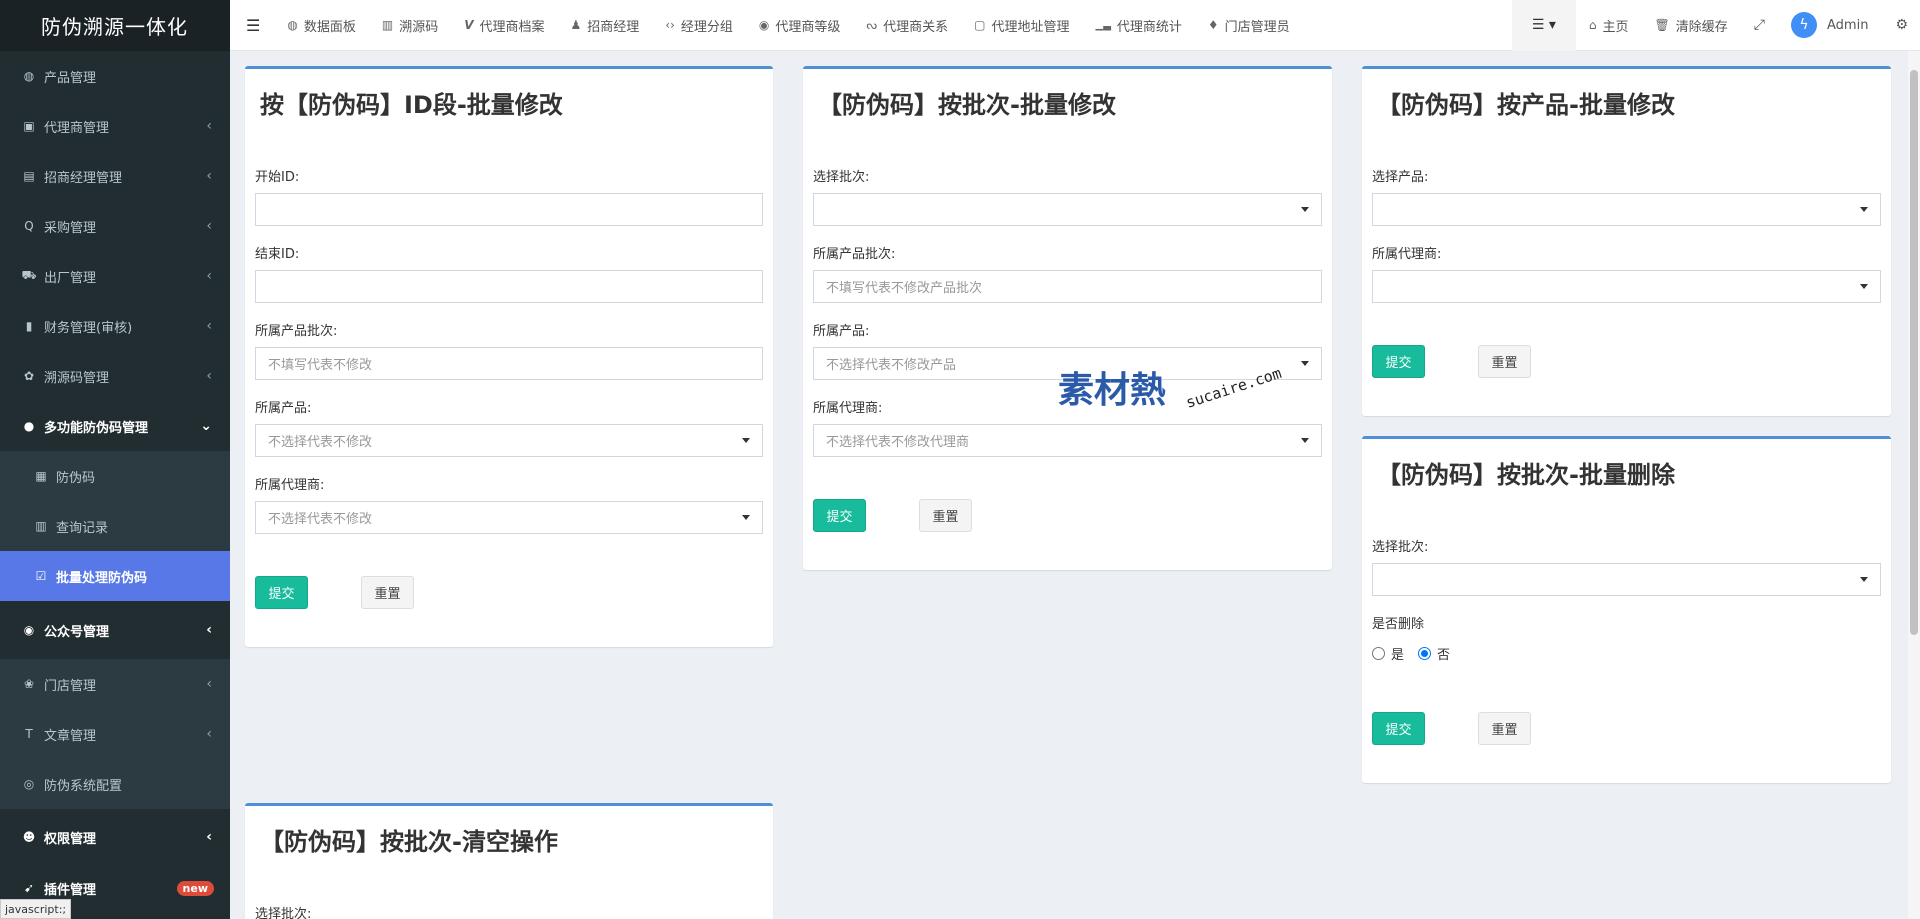 The image size is (1920, 919). Describe the element at coordinates (1626, 286) in the screenshot. I see `agent-select` at that location.